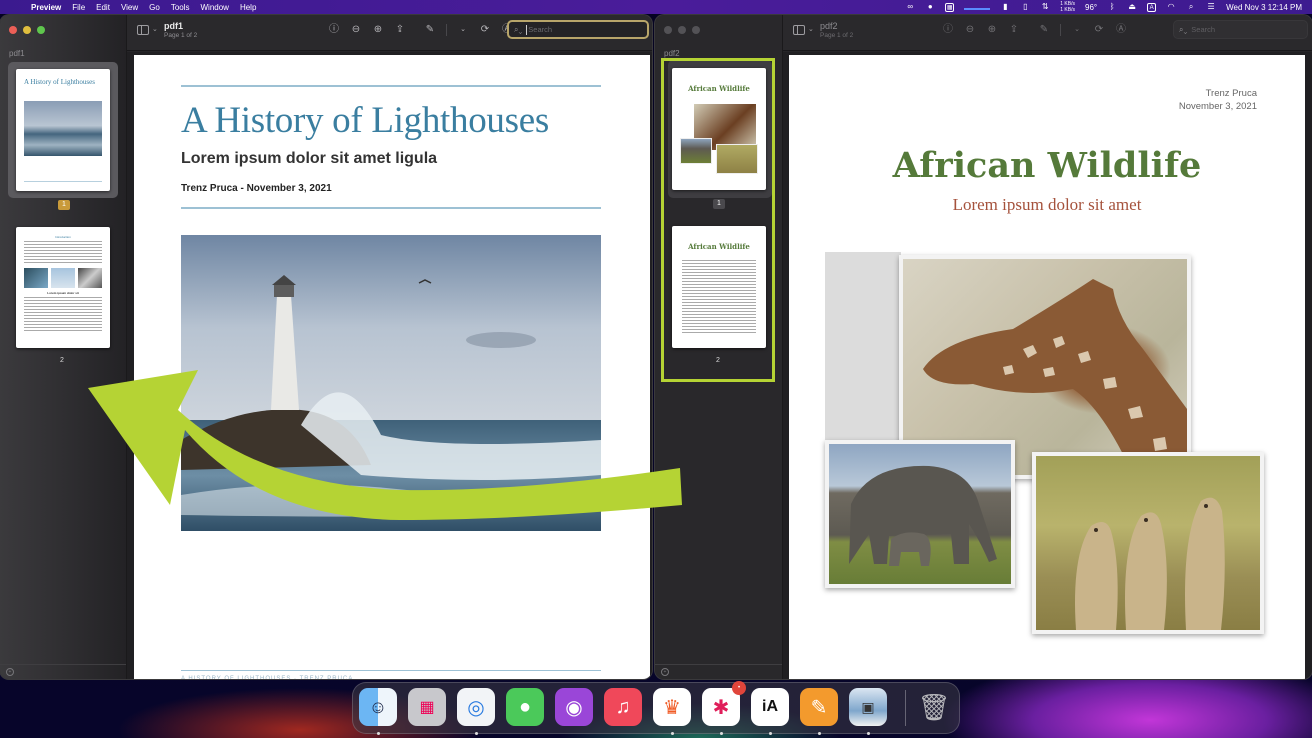 Image resolution: width=1312 pixels, height=738 pixels. What do you see at coordinates (1211, 7) in the screenshot?
I see `control-center-icon: ☰` at bounding box center [1211, 7].